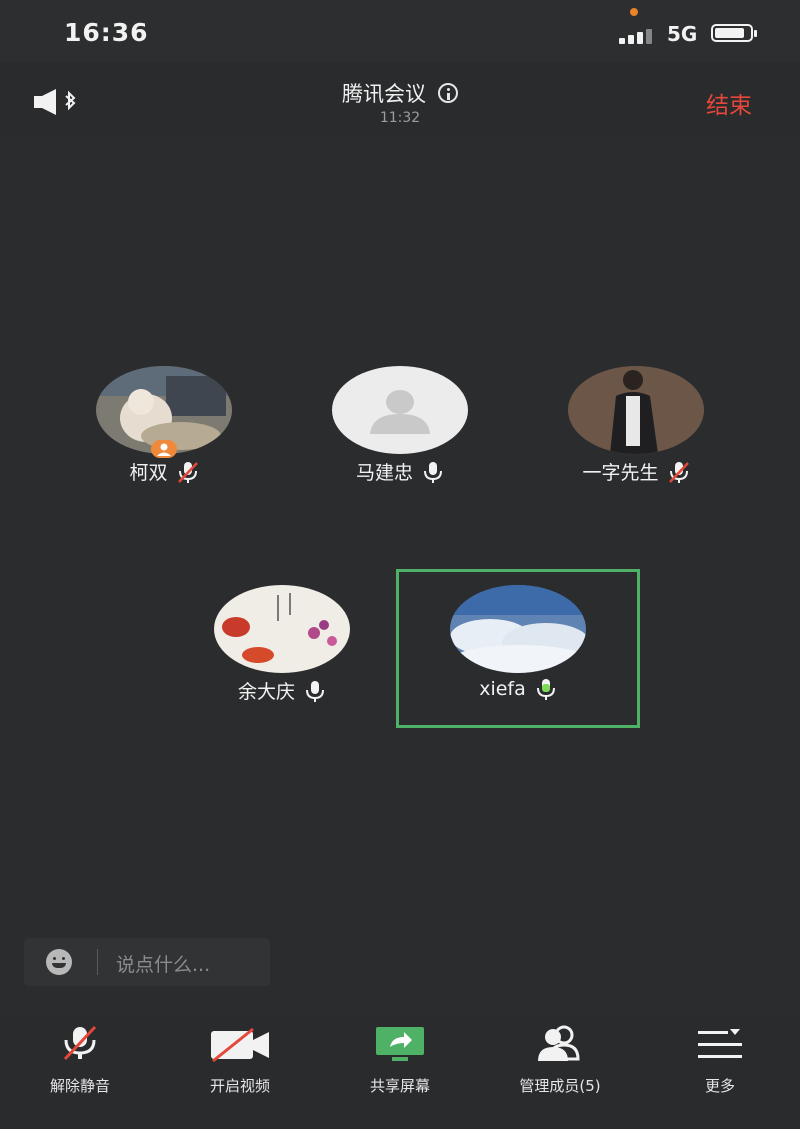  Describe the element at coordinates (164, 431) in the screenshot. I see `participant-tile: 柯双` at that location.